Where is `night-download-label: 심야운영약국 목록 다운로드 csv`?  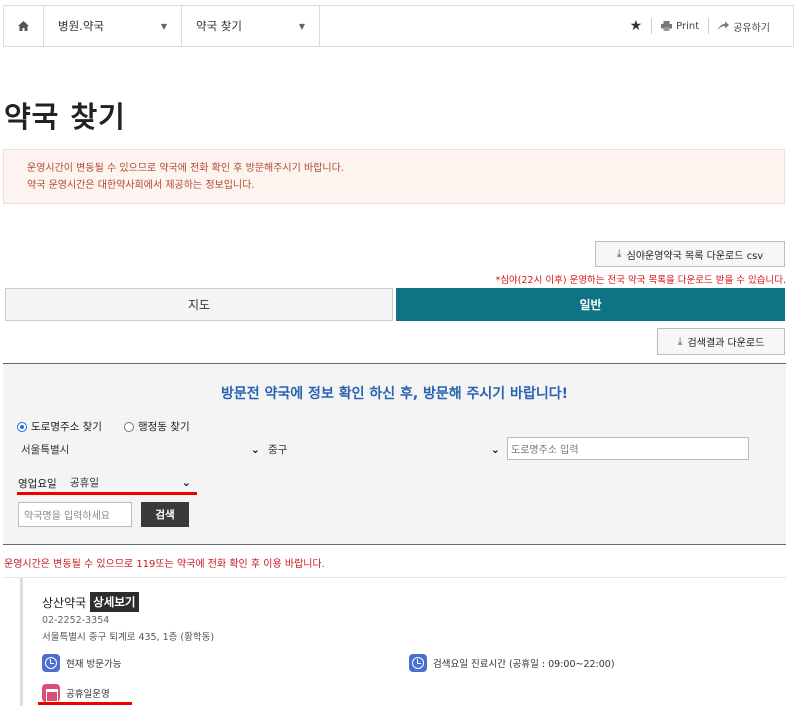 night-download-label: 심야운영약국 목록 다운로드 csv is located at coordinates (695, 256).